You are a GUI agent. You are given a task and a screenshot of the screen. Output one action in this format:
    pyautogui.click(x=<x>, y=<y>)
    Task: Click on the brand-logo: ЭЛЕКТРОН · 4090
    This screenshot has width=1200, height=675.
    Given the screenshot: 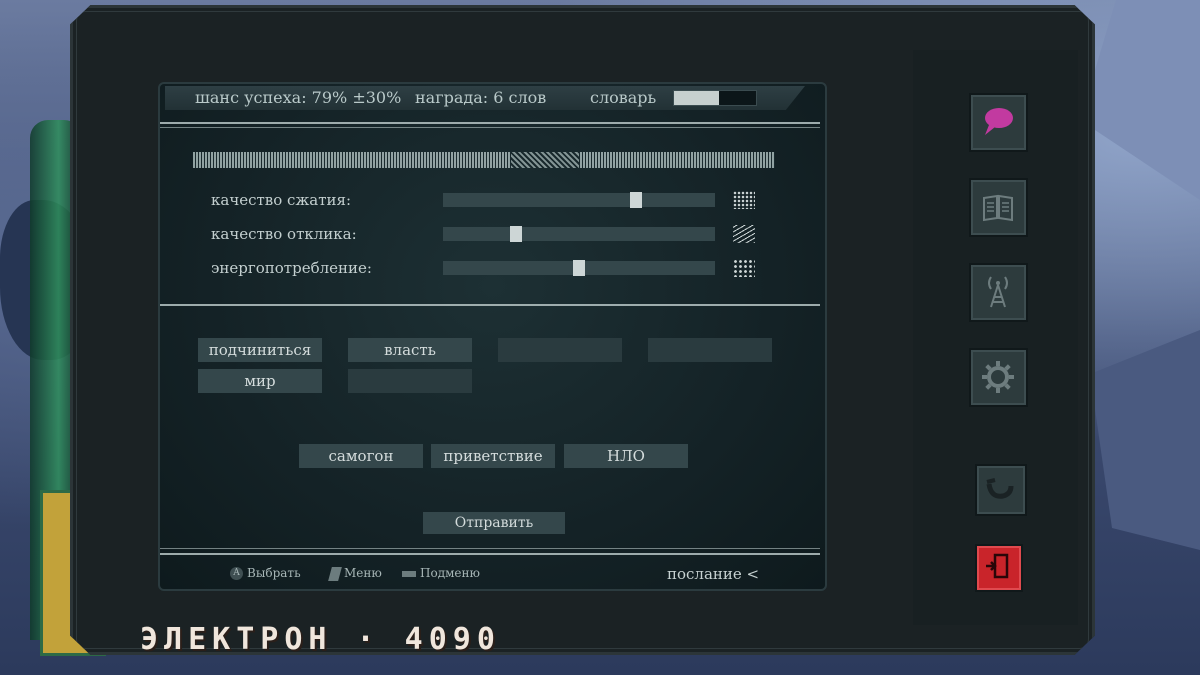 What is the action you would take?
    pyautogui.click(x=320, y=639)
    